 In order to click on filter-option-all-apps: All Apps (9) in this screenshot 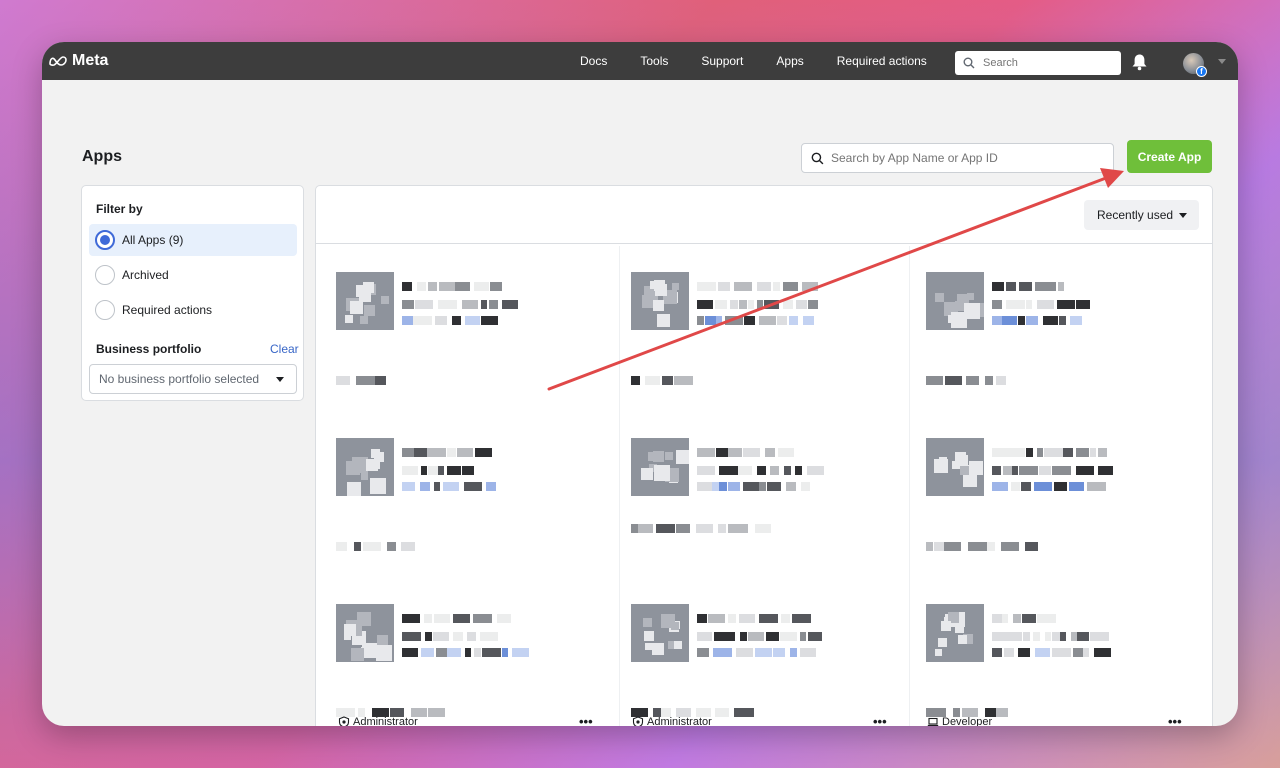, I will do `click(193, 240)`.